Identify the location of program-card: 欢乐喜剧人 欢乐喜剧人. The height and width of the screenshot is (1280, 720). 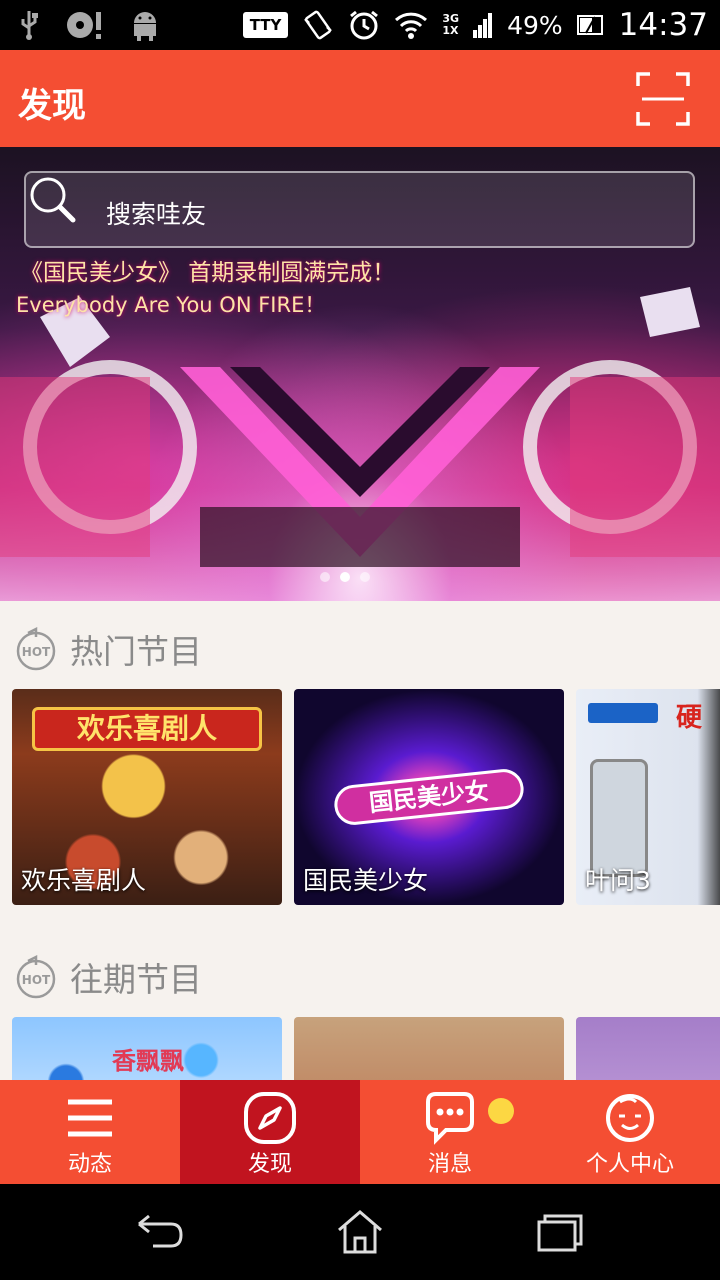
(147, 797).